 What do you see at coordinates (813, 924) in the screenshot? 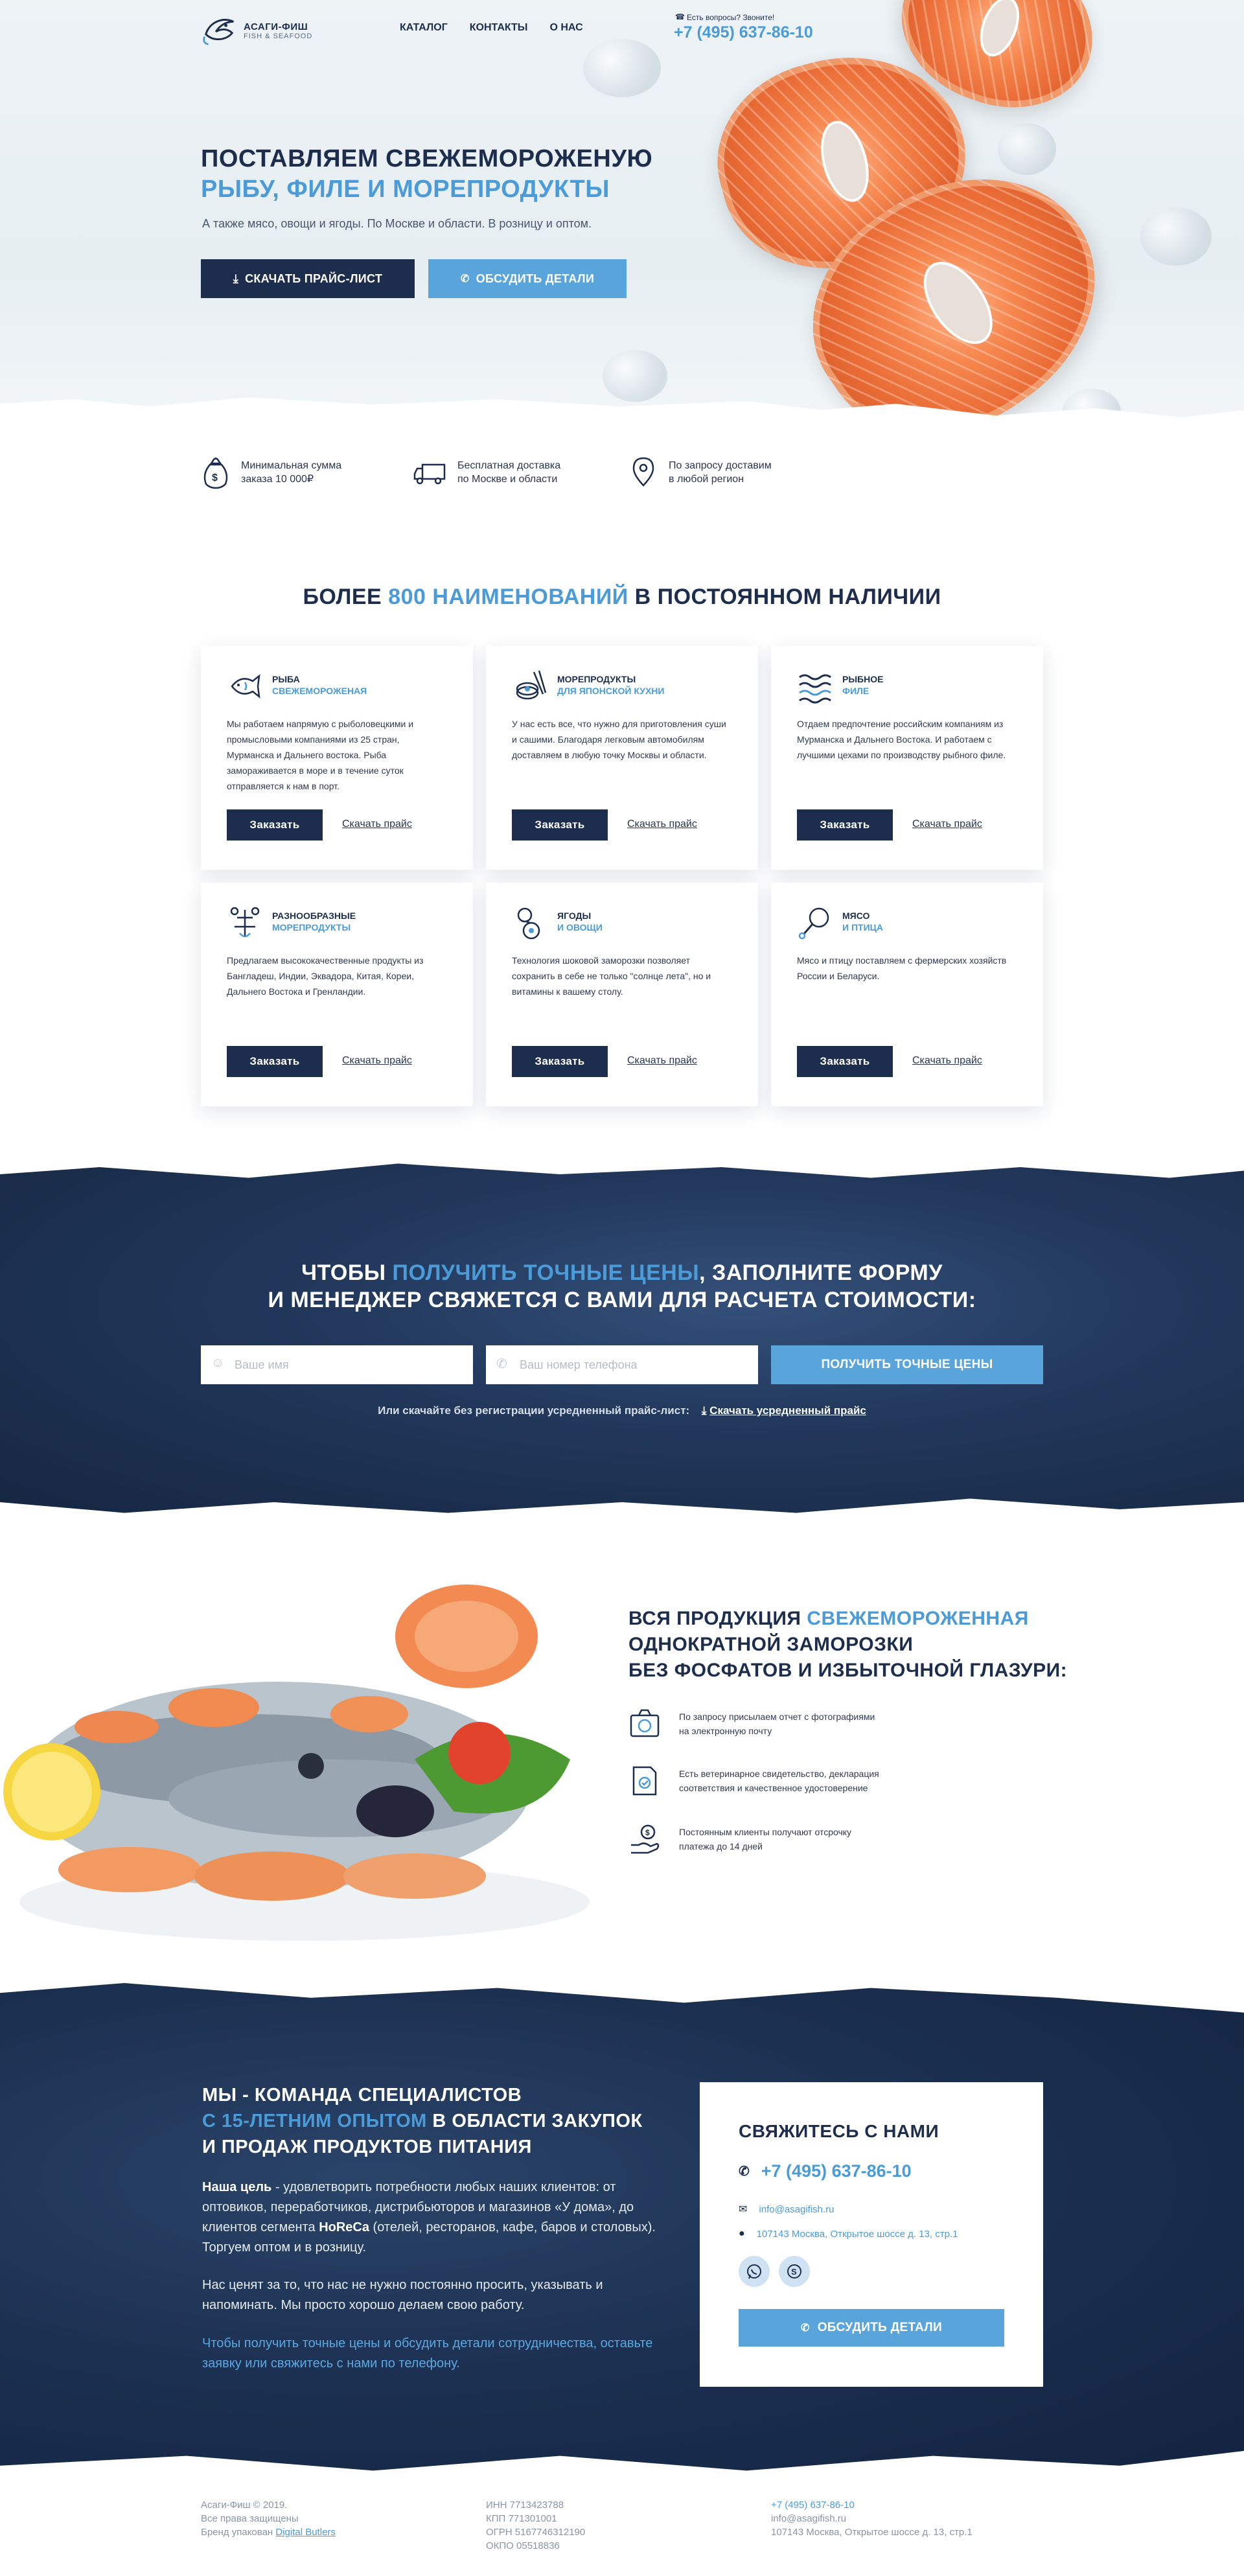
I see `meat-icon` at bounding box center [813, 924].